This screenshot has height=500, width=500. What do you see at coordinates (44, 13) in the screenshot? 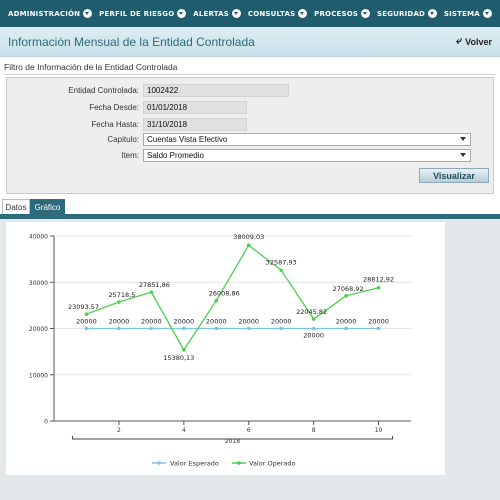
I see `nav-label: ADMINISTRACIÓN` at bounding box center [44, 13].